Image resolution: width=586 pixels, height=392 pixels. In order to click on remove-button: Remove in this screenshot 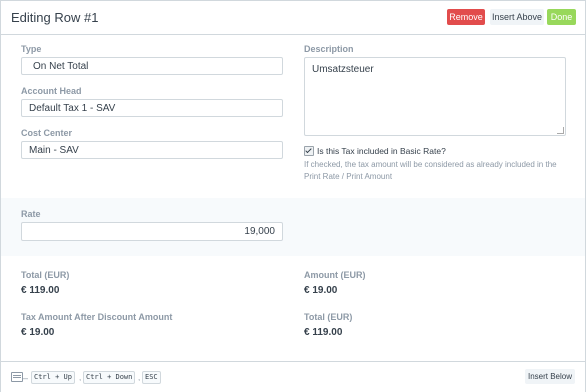, I will do `click(466, 17)`.